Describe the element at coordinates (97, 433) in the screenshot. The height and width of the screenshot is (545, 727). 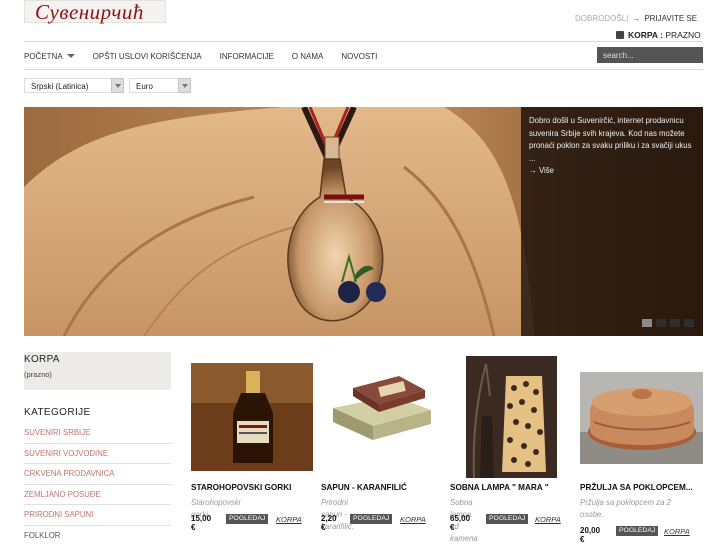
I see `category-item: SUVENIRI SRBIJE` at that location.